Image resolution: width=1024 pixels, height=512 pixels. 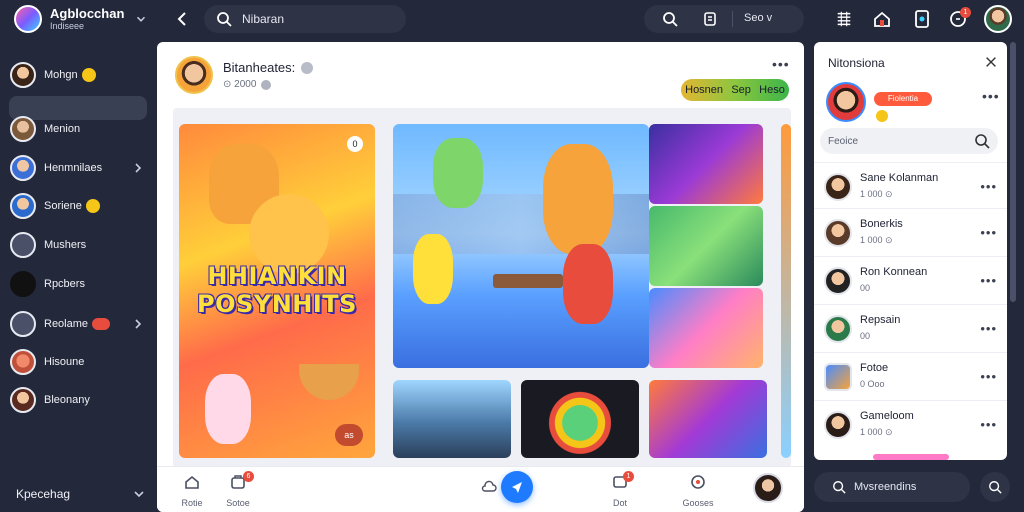 What do you see at coordinates (101, 324) in the screenshot?
I see `badge-icon` at bounding box center [101, 324].